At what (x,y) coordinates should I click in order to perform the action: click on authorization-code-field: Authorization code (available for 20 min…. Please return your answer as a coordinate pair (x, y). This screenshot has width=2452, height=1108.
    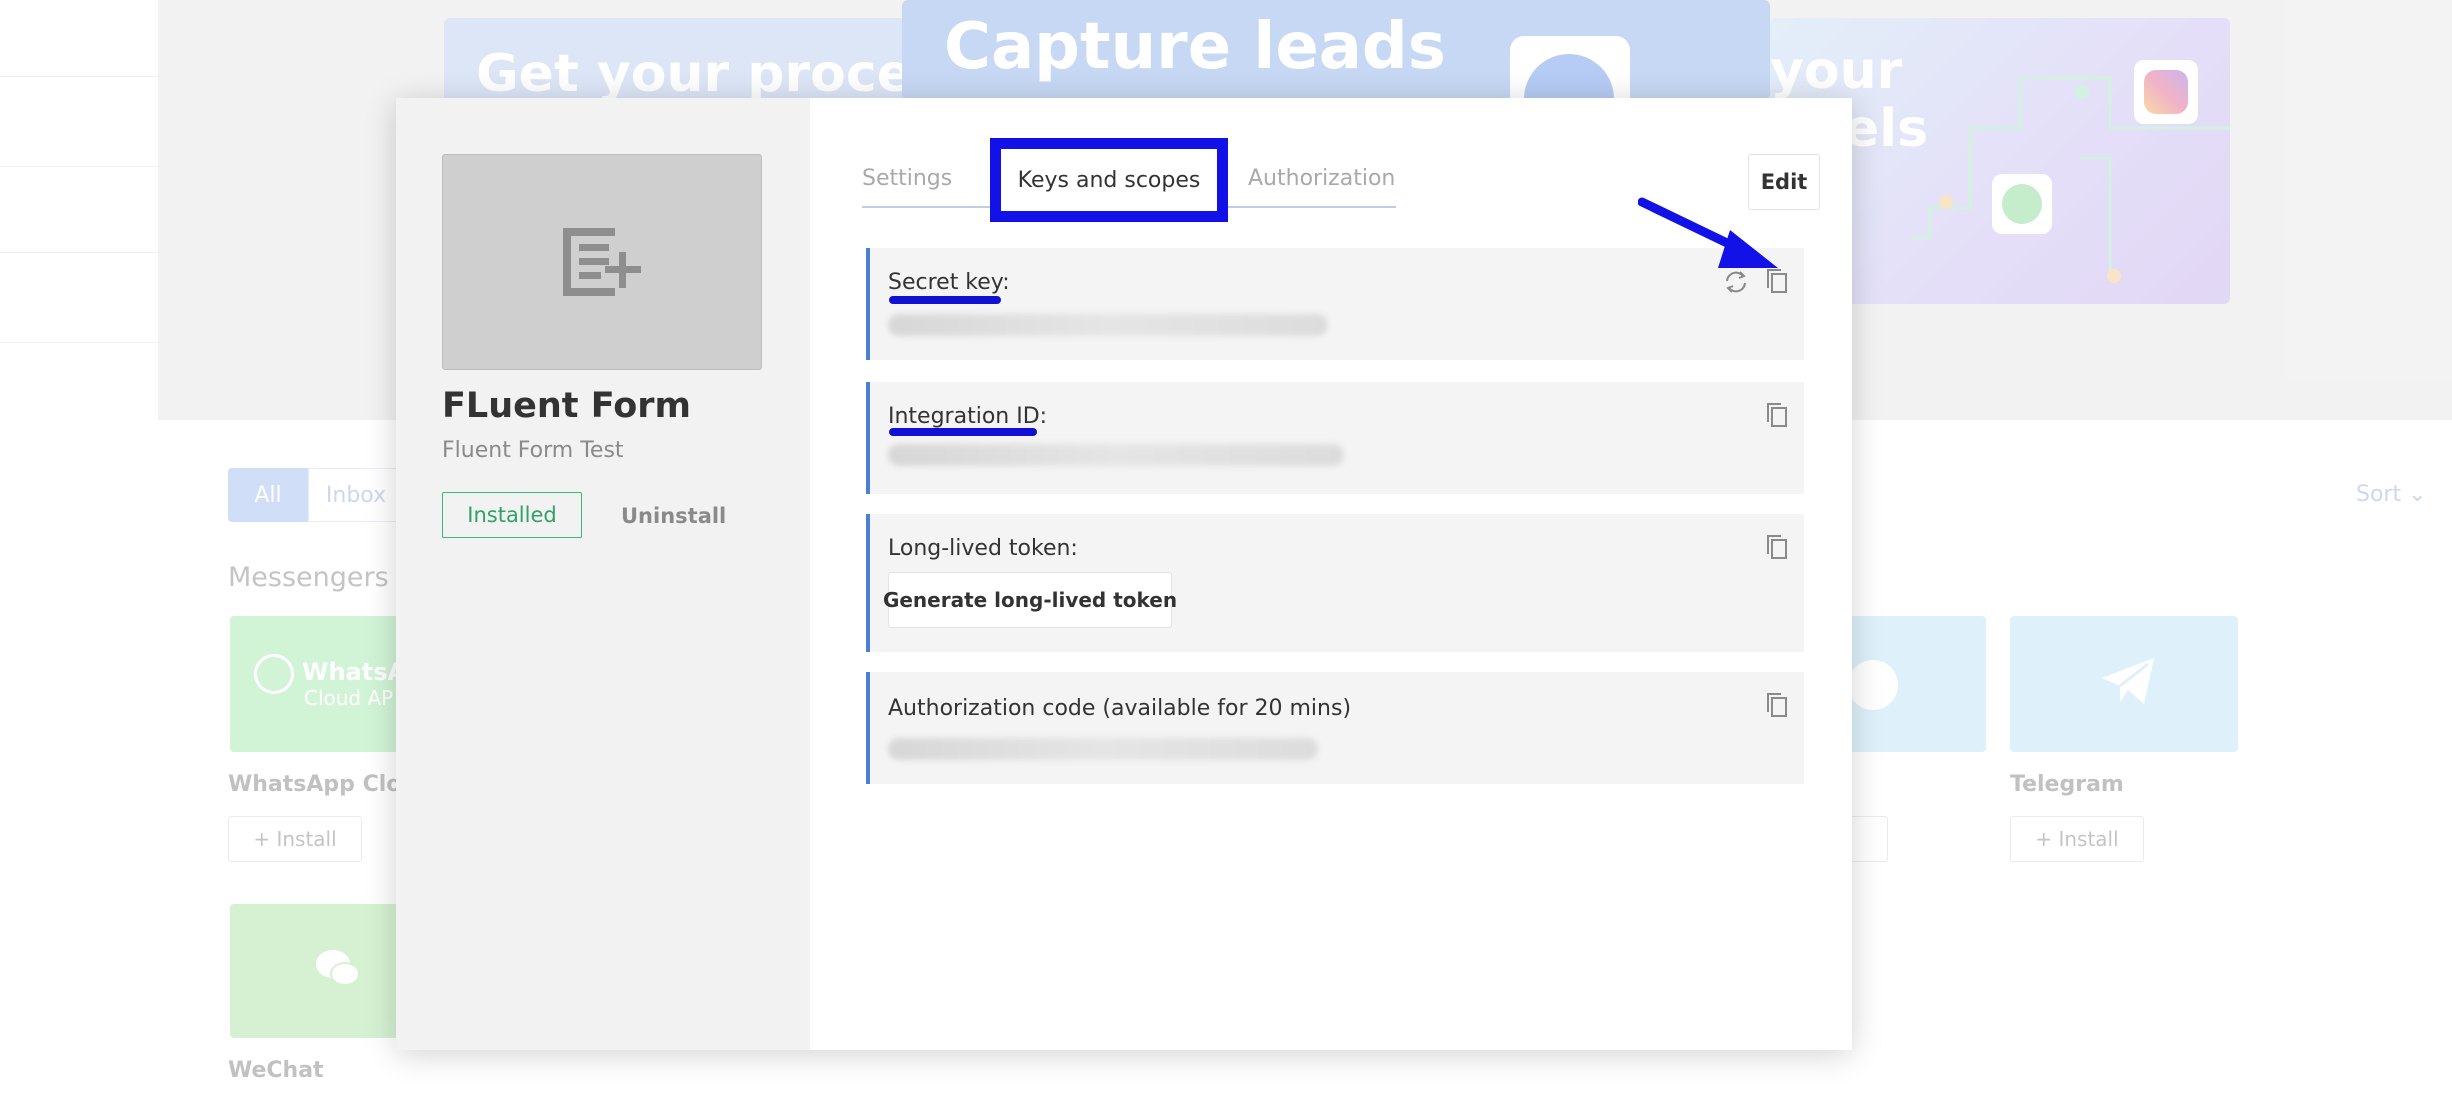
    Looking at the image, I should click on (1335, 728).